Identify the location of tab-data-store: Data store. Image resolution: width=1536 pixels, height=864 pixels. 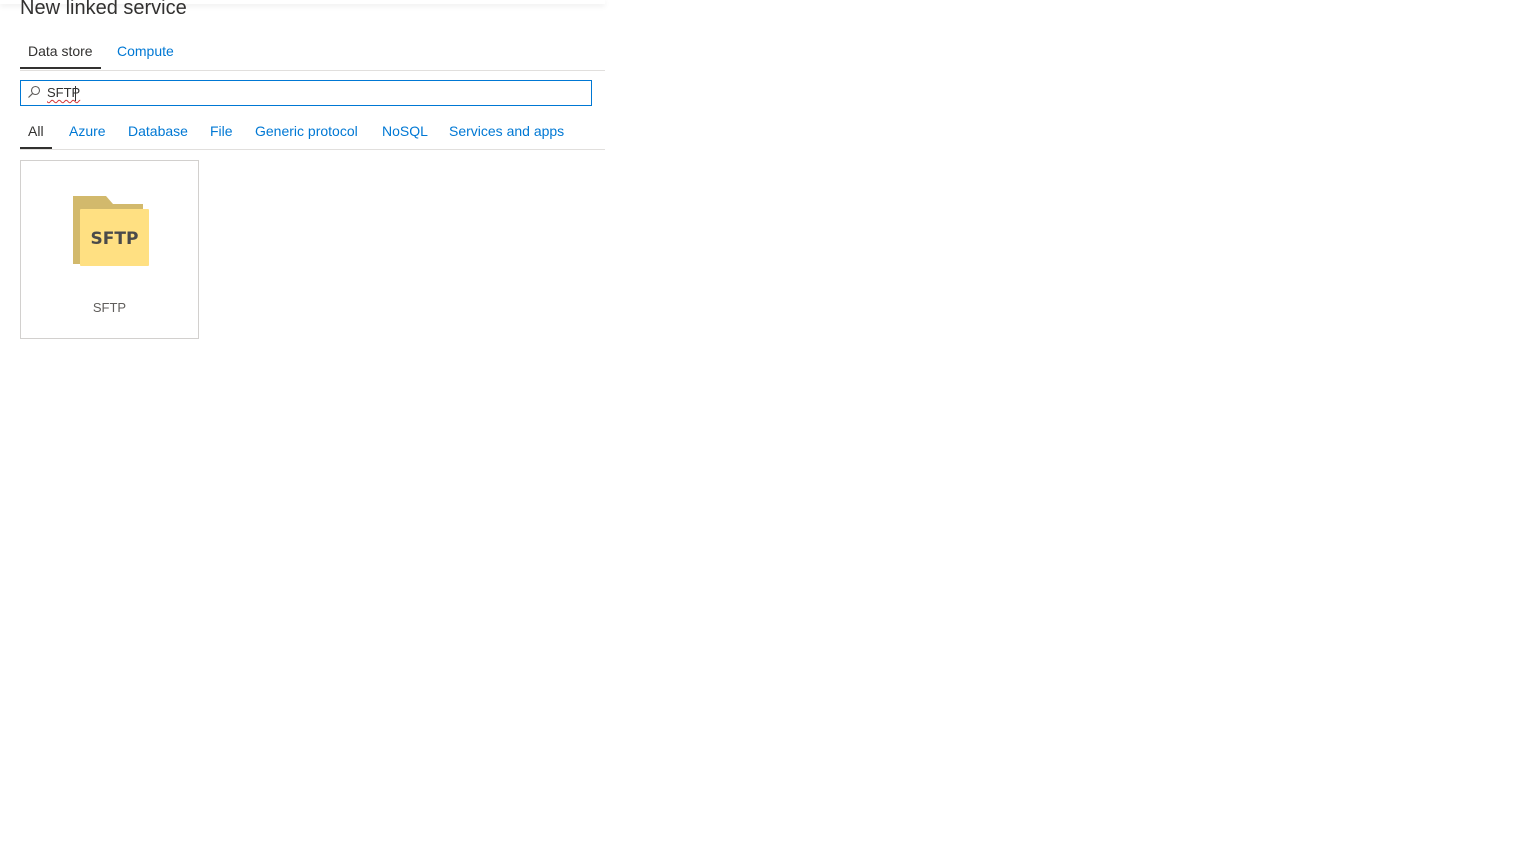
(60, 51).